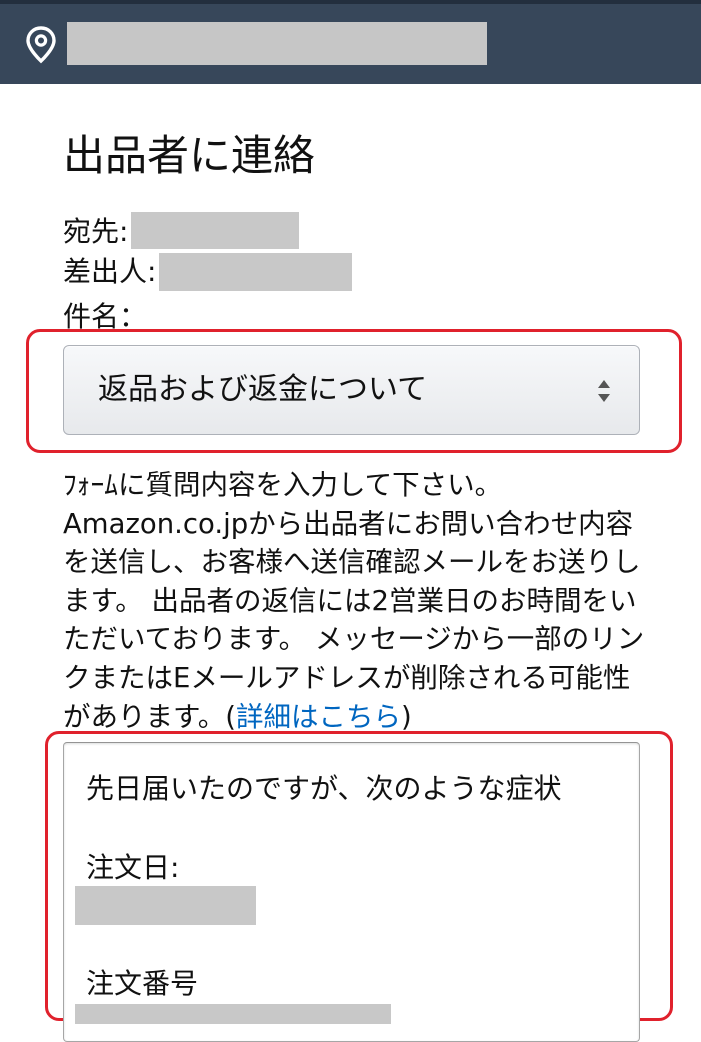 The image size is (701, 1042). I want to click on order-date-label: 注文日:, so click(133, 867).